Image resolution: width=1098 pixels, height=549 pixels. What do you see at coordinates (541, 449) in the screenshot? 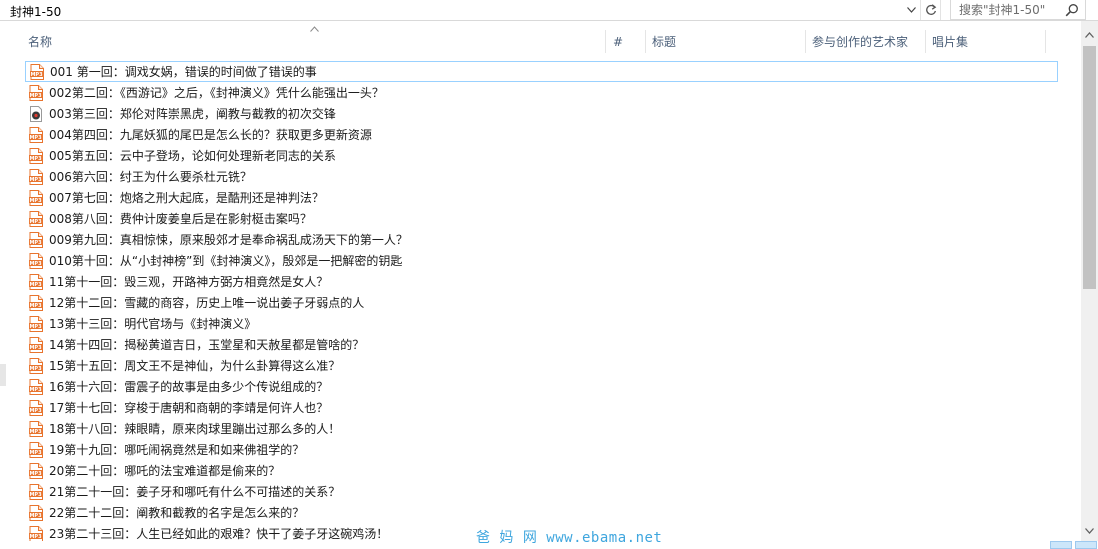
I see `file-row: MP3 19第十九回：哪吒闹祸竟然是和如来佛祖学的？` at bounding box center [541, 449].